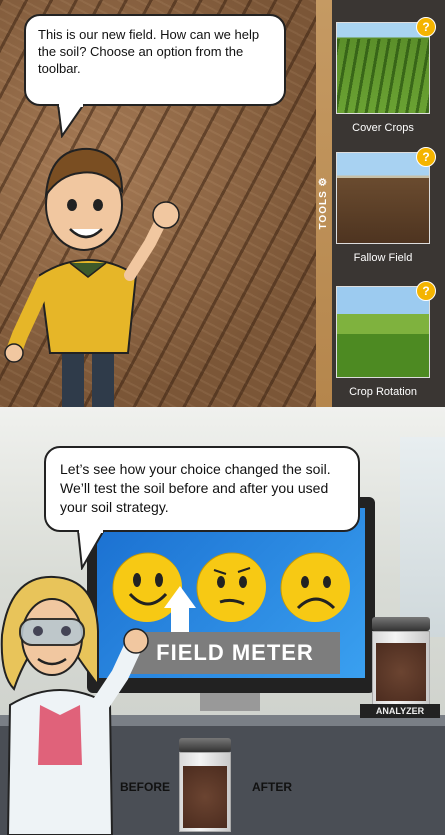 The height and width of the screenshot is (835, 445). What do you see at coordinates (426, 27) in the screenshot?
I see `cover-crops-help-icon: ?` at bounding box center [426, 27].